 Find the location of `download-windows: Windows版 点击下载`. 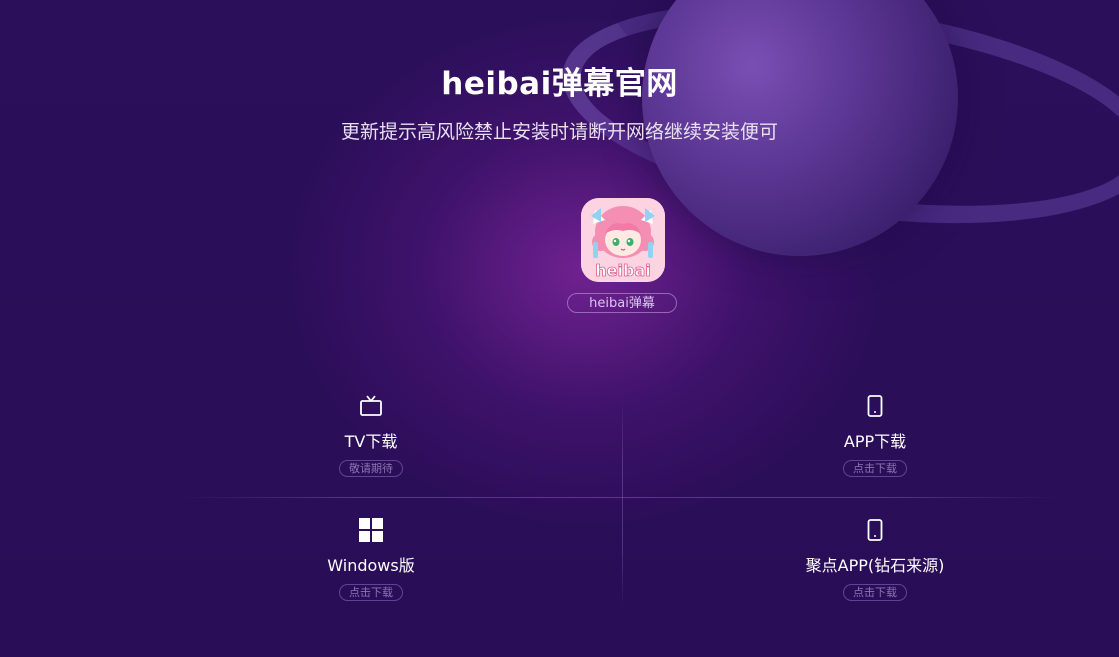

download-windows: Windows版 点击下载 is located at coordinates (371, 559).